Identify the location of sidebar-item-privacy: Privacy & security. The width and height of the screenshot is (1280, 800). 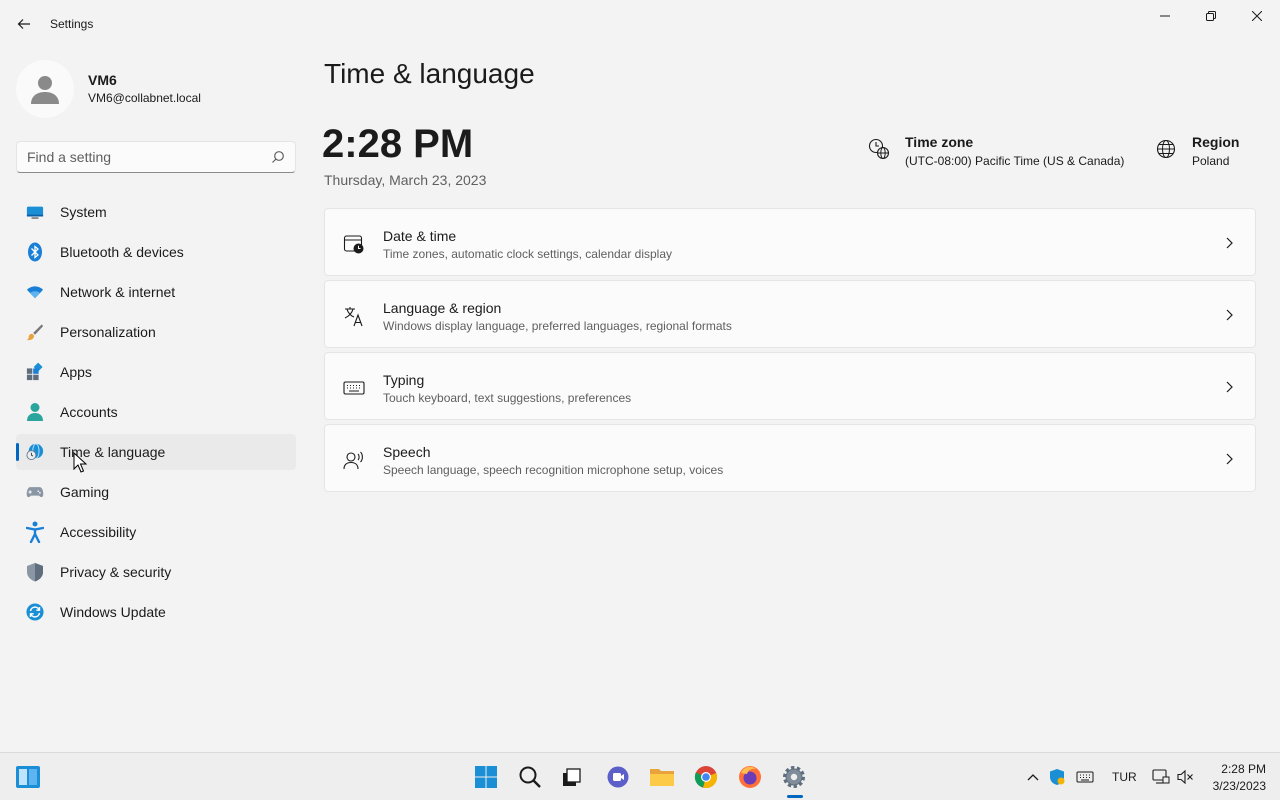
(156, 572).